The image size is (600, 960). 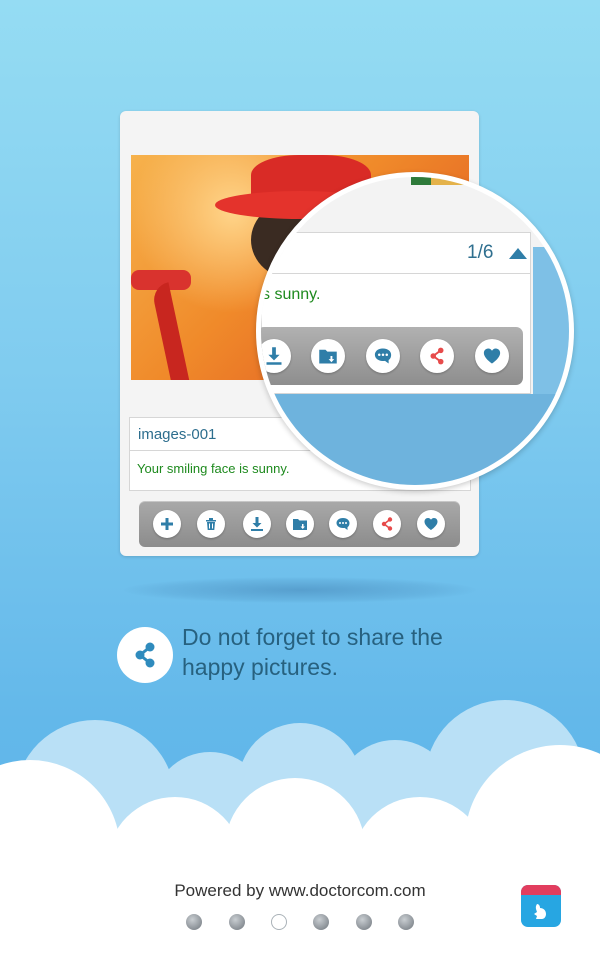 I want to click on delete-icon, so click(x=211, y=524).